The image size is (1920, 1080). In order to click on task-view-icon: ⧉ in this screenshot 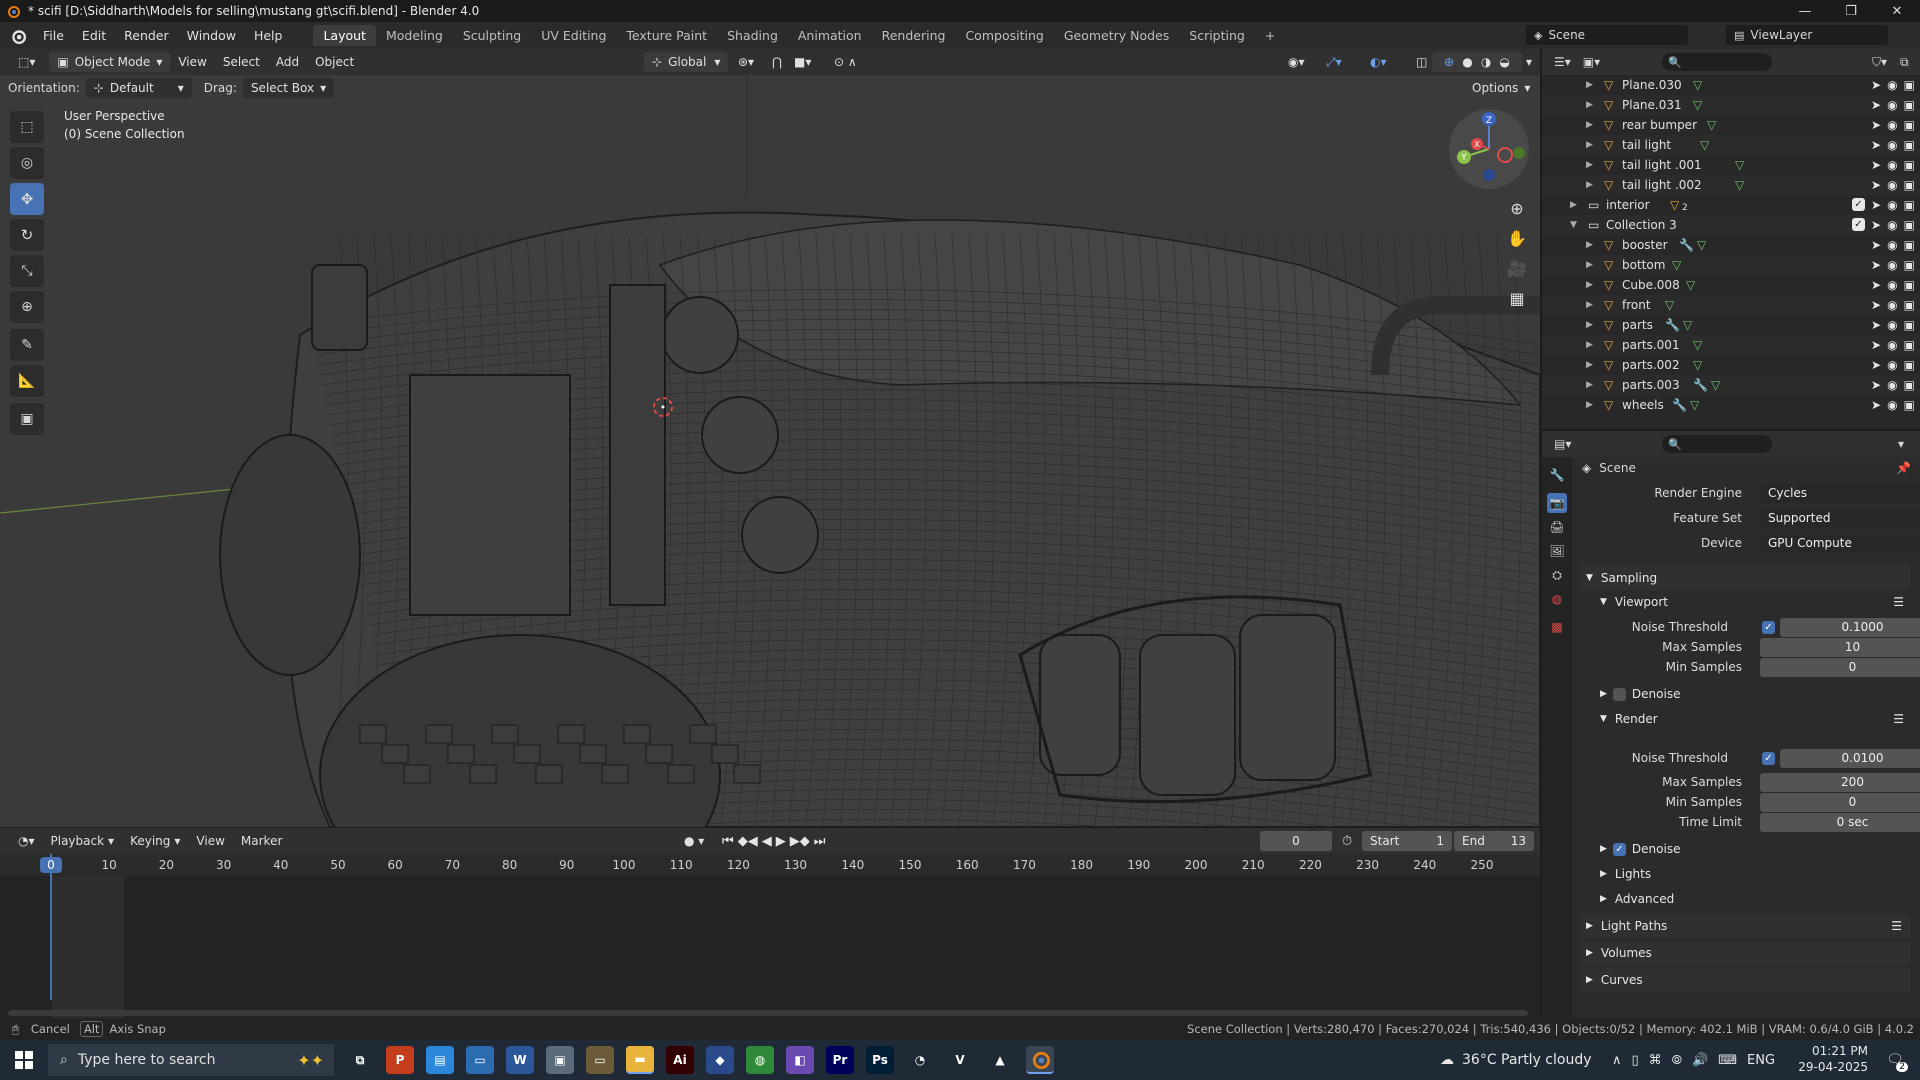, I will do `click(360, 1060)`.